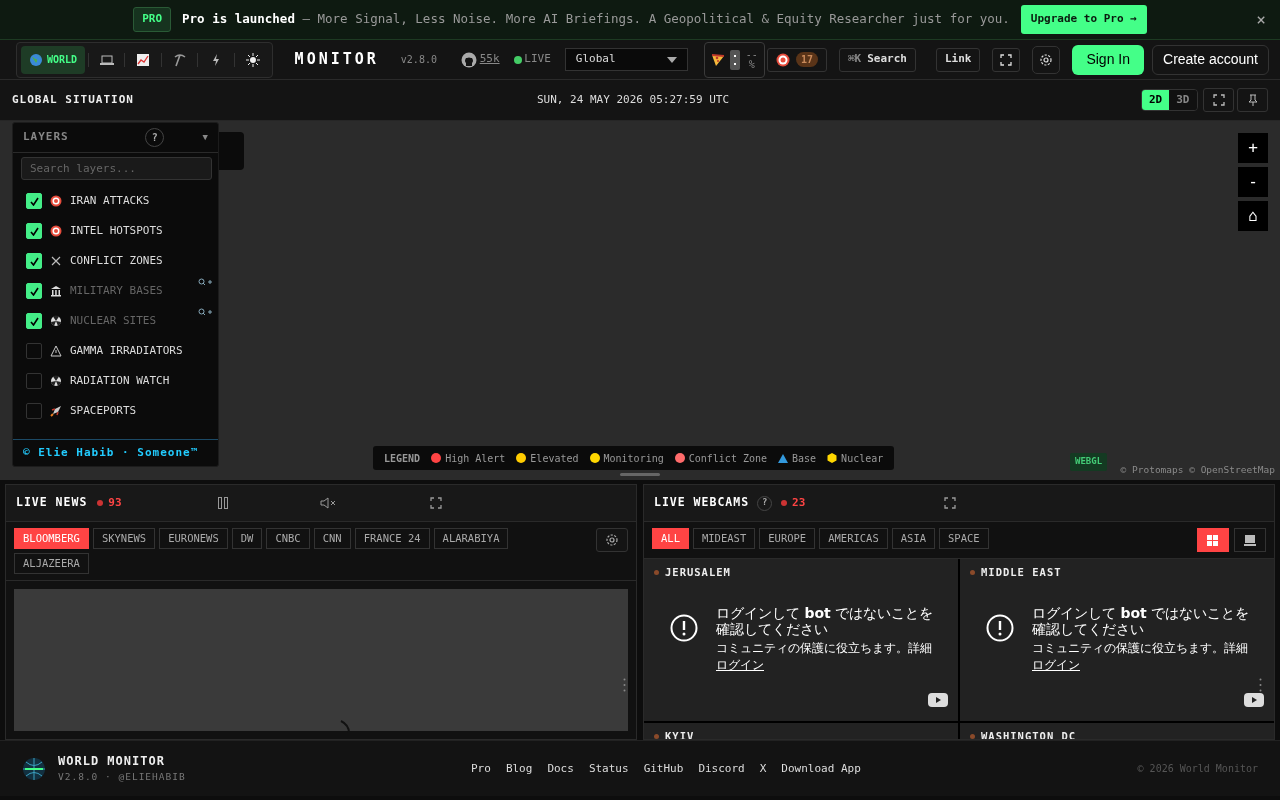 This screenshot has height=800, width=1280. I want to click on copyright-text: © 2026 World Monitor, so click(1197, 769).